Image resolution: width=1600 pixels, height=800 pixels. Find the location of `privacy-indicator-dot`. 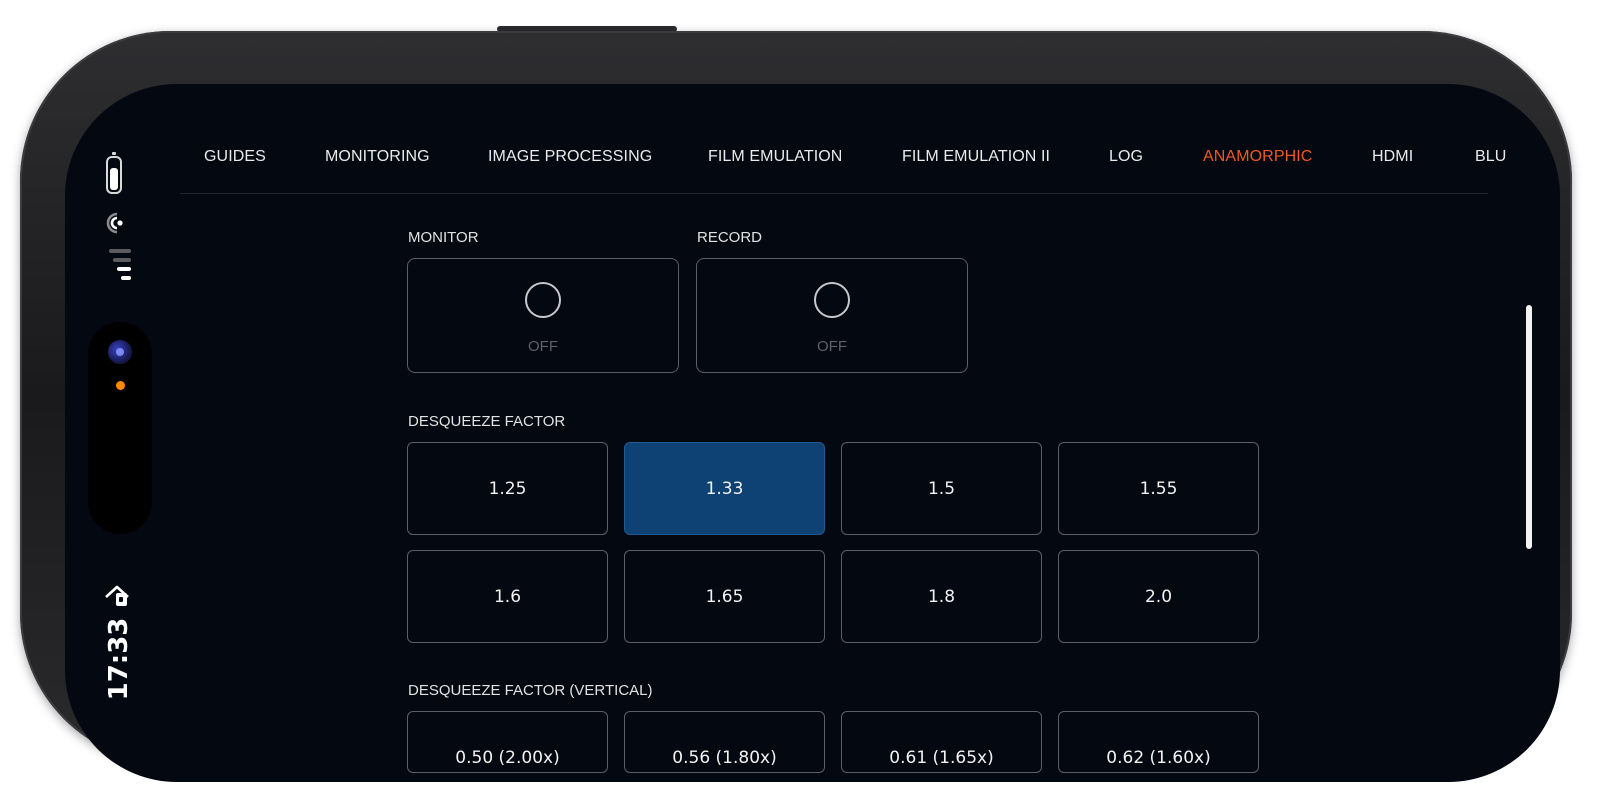

privacy-indicator-dot is located at coordinates (120, 385).